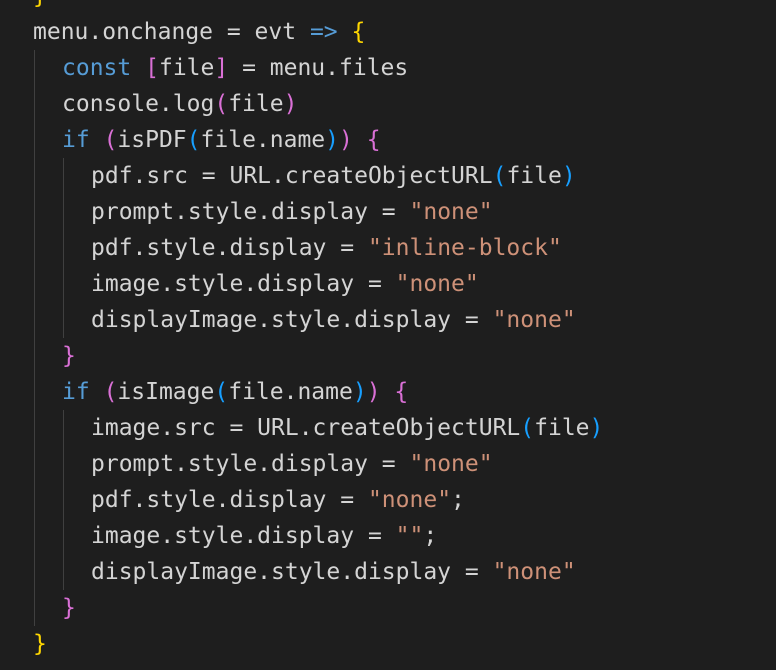  I want to click on code-token: console.log, so click(138, 104).